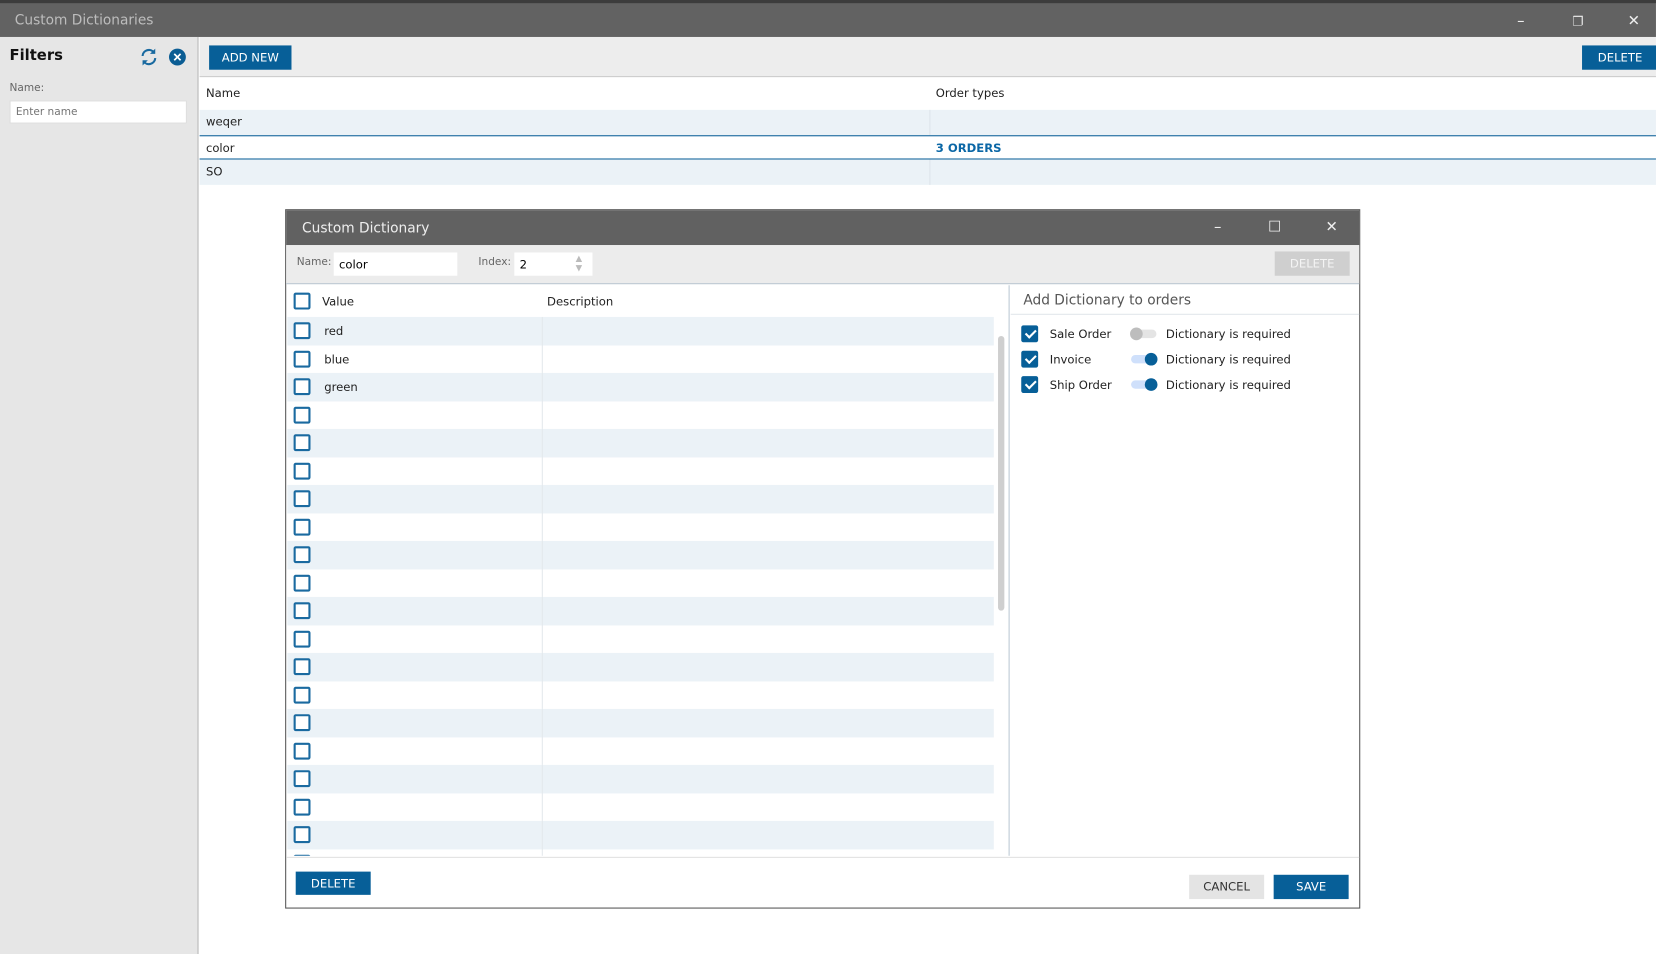 This screenshot has height=954, width=1656. I want to click on save-button: SAVE, so click(1311, 887).